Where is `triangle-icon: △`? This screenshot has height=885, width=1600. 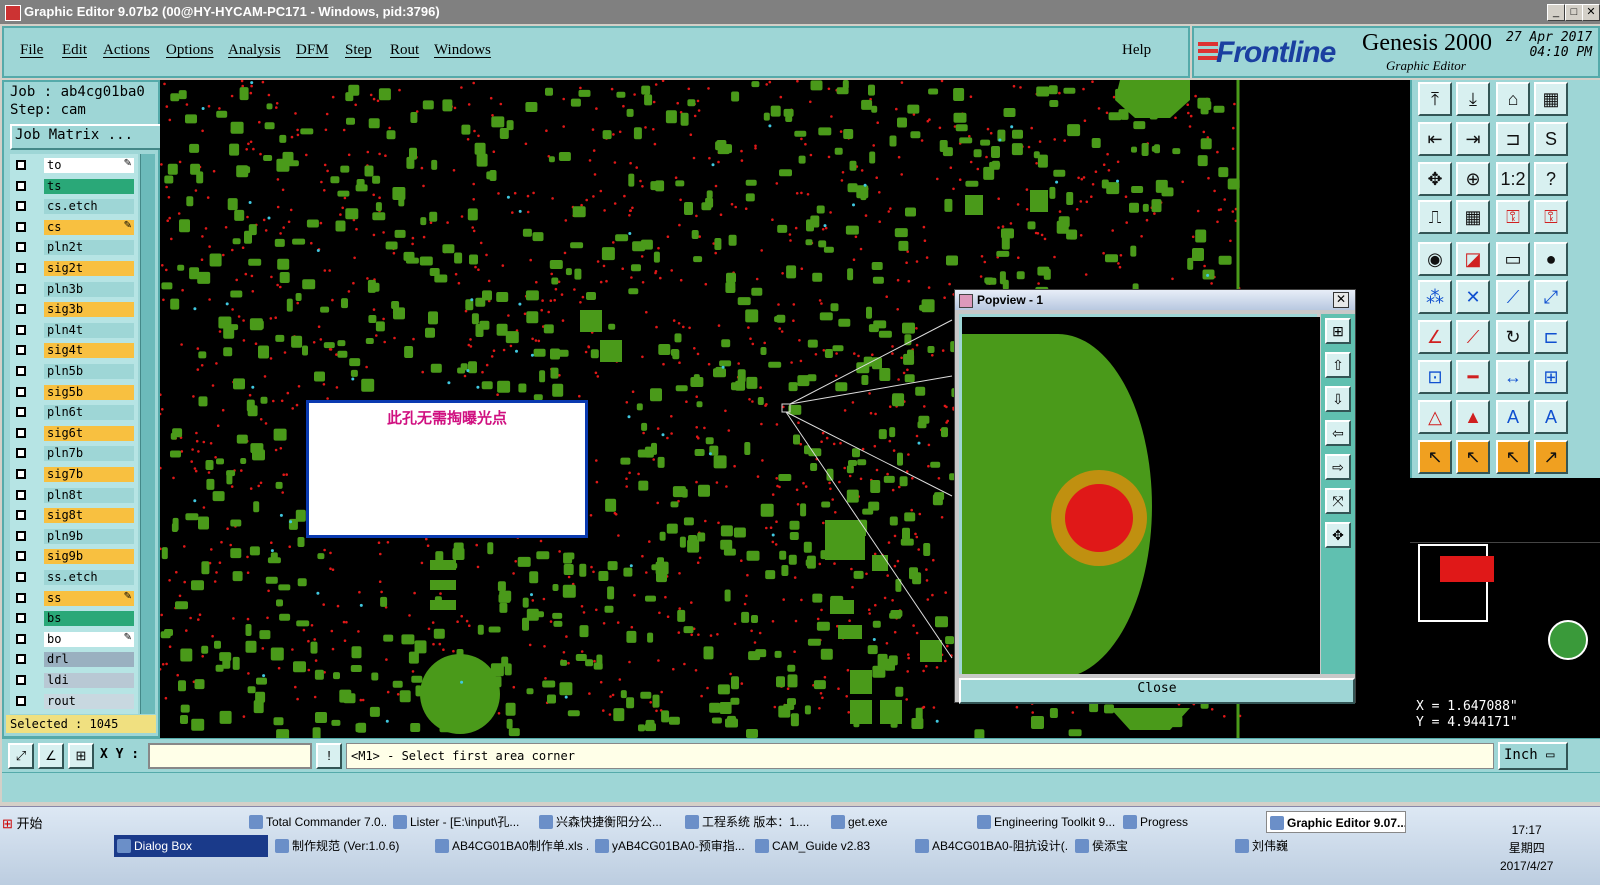 triangle-icon: △ is located at coordinates (1435, 417).